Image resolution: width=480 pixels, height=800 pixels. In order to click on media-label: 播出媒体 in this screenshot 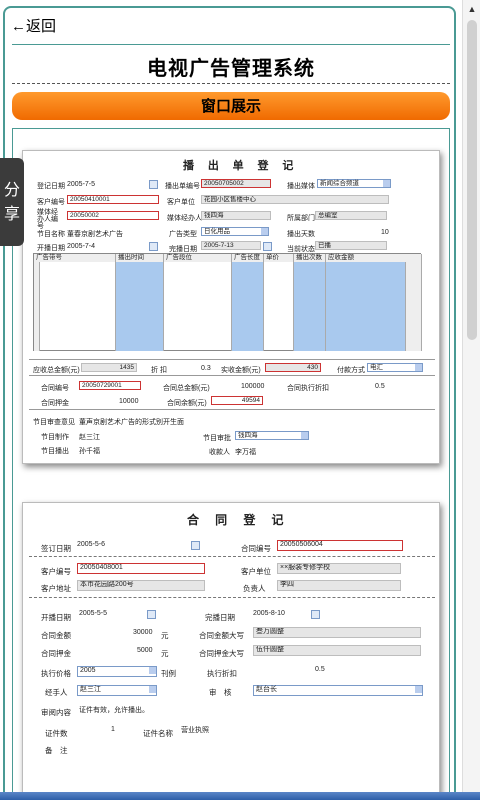, I will do `click(301, 186)`.